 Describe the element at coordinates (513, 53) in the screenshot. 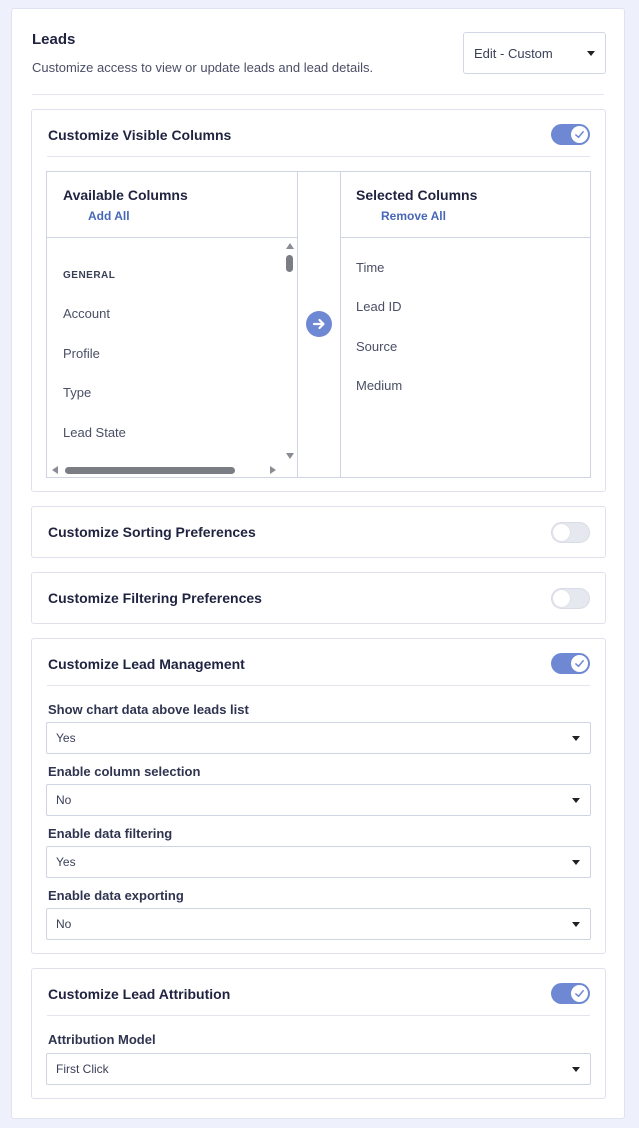

I see `access-level-value: Edit - Custom` at that location.